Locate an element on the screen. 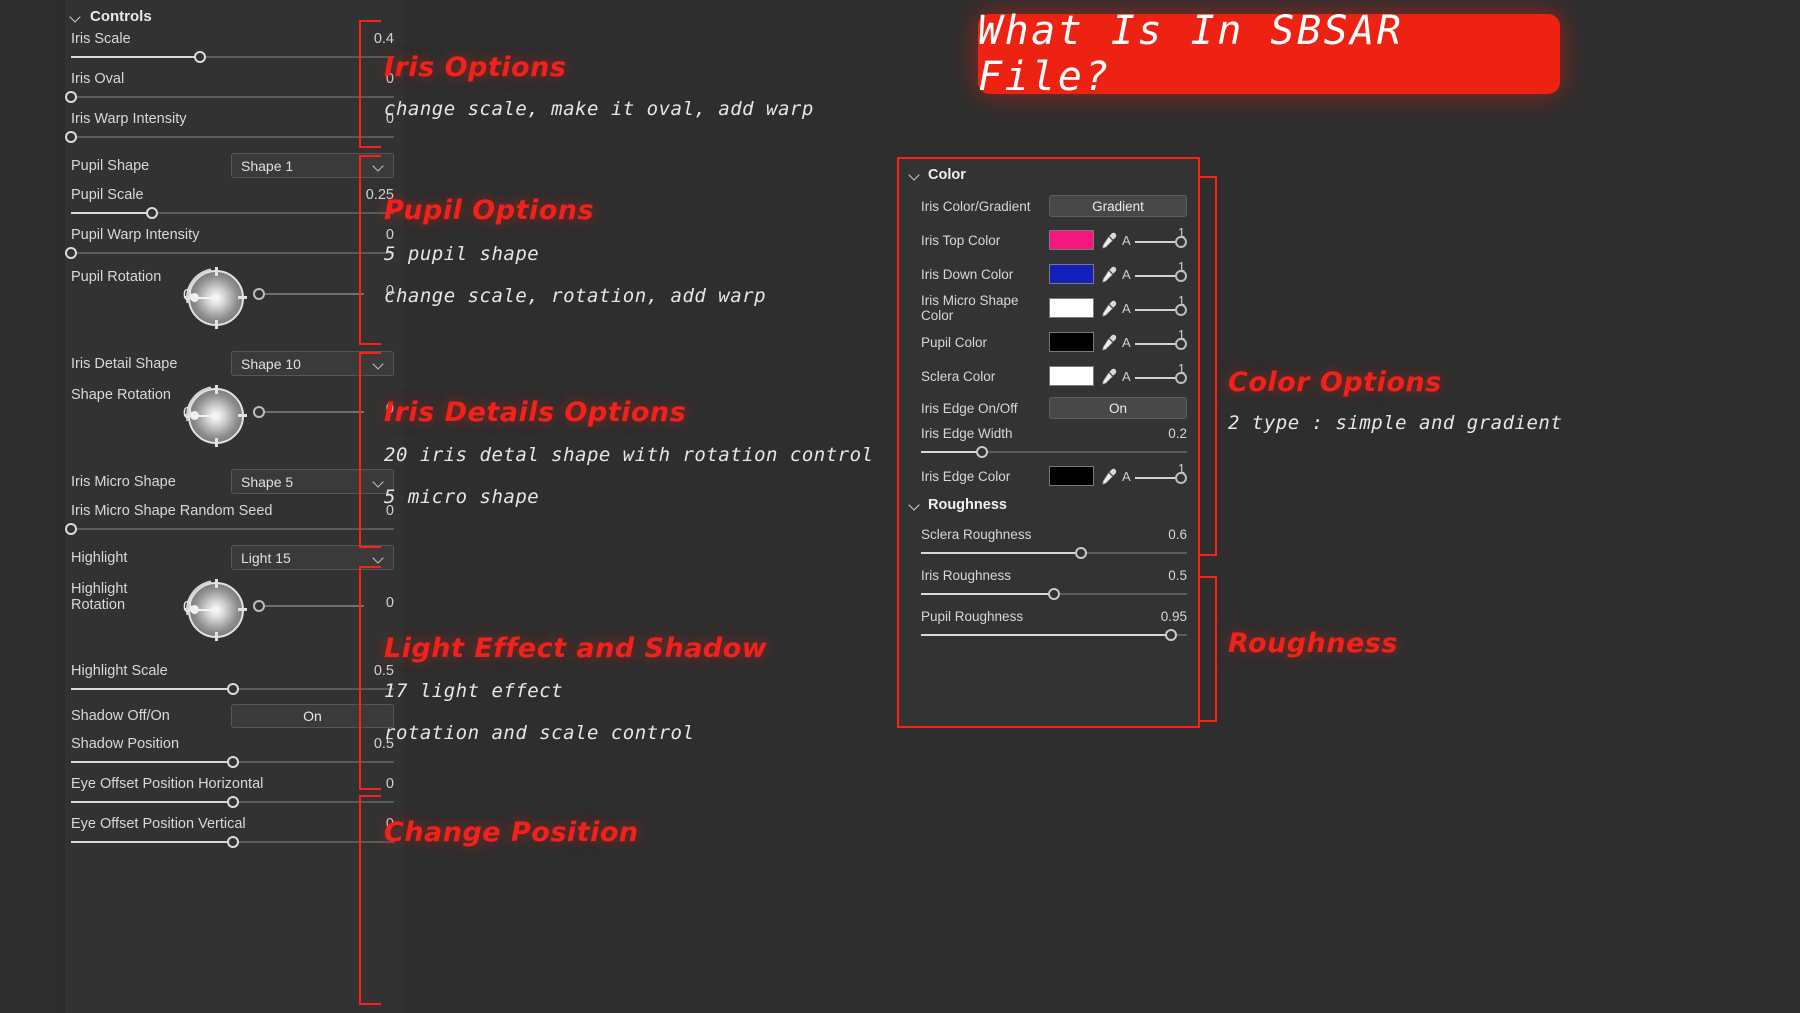 The height and width of the screenshot is (1013, 1800). alpha-slider-pupil-color: 1 is located at coordinates (1160, 340).